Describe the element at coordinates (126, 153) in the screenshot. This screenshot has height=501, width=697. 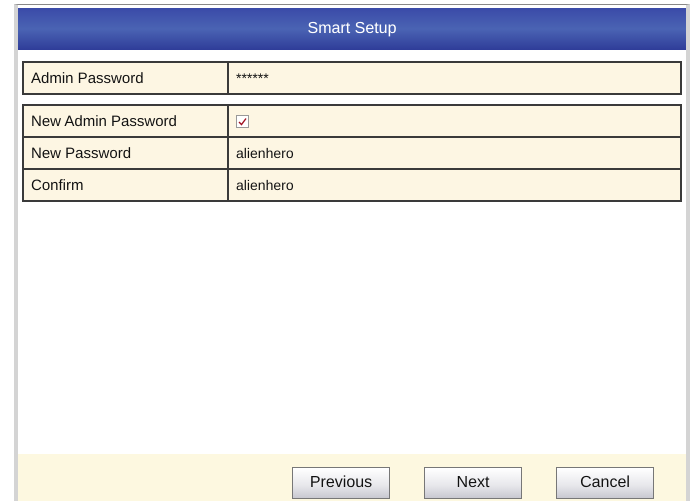
I see `field-label: New Password` at that location.